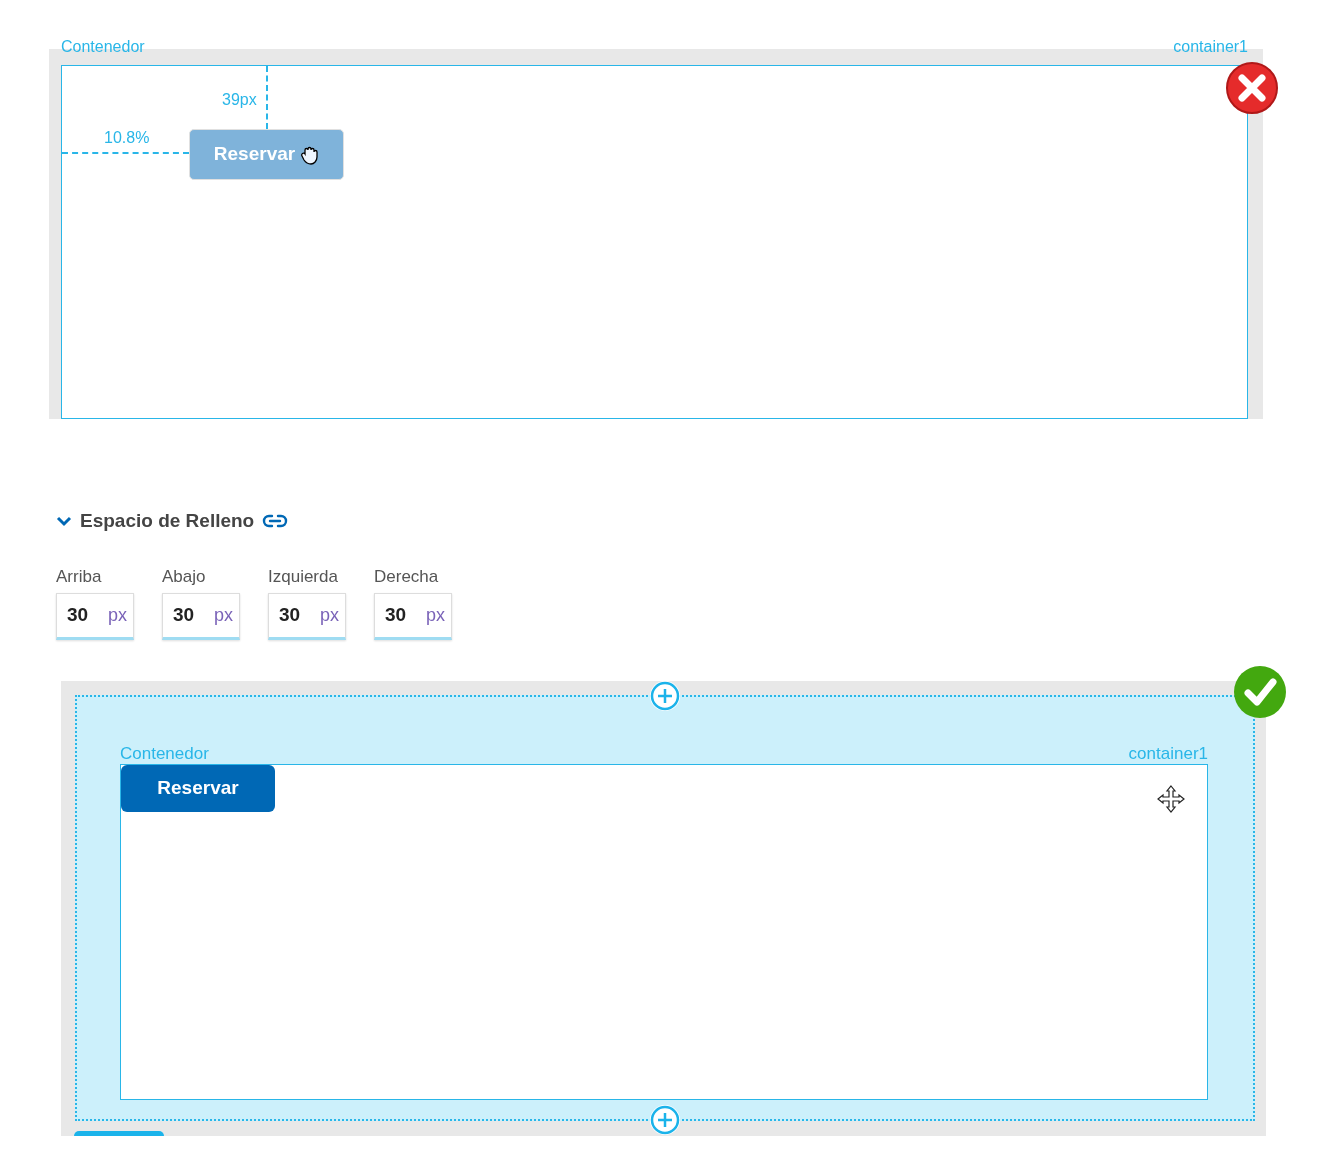 The width and height of the screenshot is (1320, 1174). What do you see at coordinates (167, 521) in the screenshot?
I see `section-title: Espacio de Relleno` at bounding box center [167, 521].